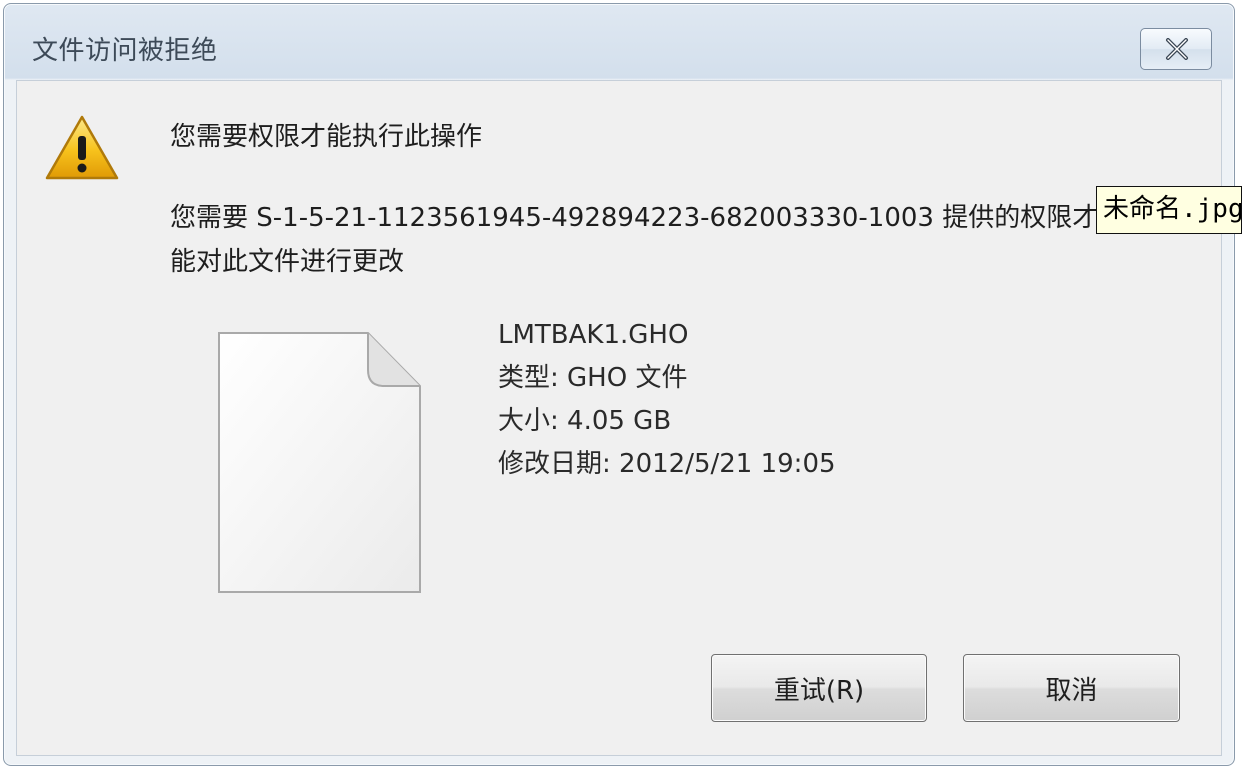 The height and width of the screenshot is (772, 1242). Describe the element at coordinates (326, 137) in the screenshot. I see `permission-heading: 您需要权限才能执行此操作` at that location.